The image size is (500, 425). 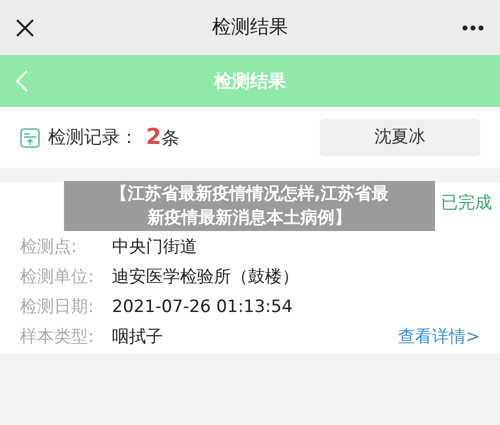 I want to click on field-label: 检测点:, so click(x=49, y=248).